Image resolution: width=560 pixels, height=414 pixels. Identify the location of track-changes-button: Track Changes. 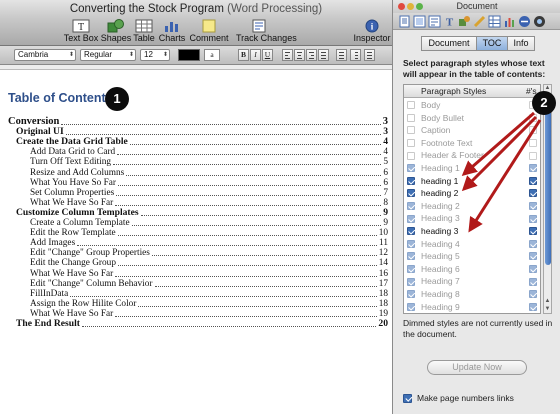
(266, 32).